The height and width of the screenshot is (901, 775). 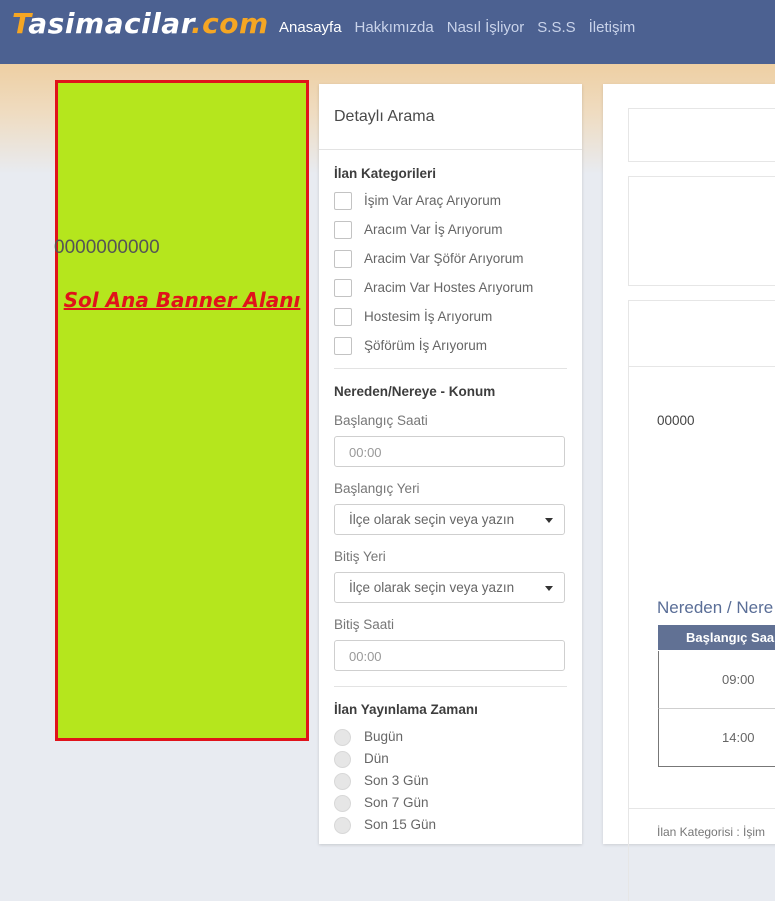 What do you see at coordinates (364, 624) in the screenshot?
I see `end-time-label: Bitiş Saati` at bounding box center [364, 624].